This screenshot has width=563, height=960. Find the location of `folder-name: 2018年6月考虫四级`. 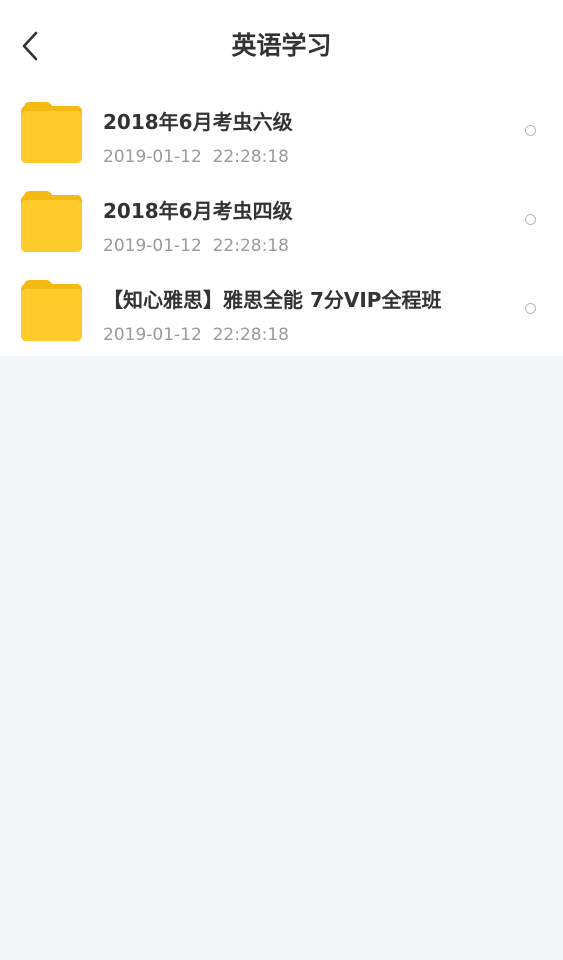

folder-name: 2018年6月考虫四级 is located at coordinates (198, 211).